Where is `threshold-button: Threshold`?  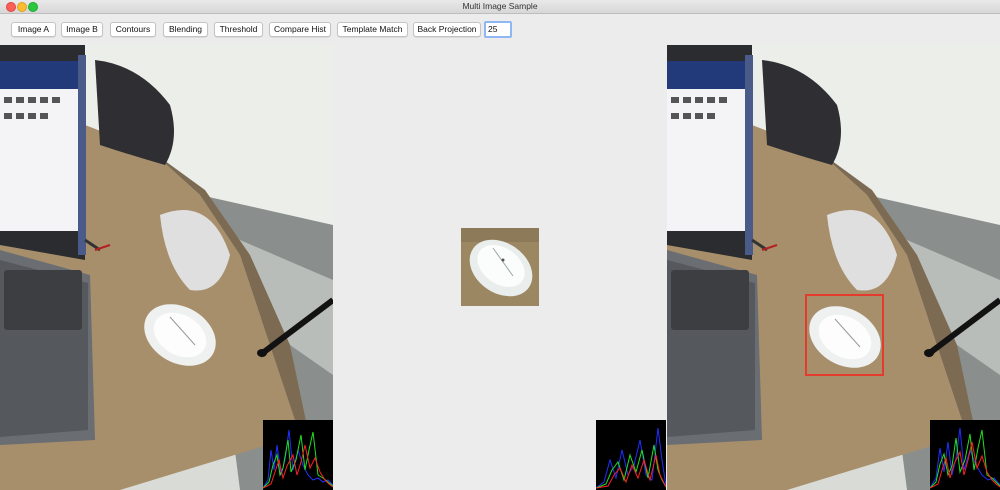 threshold-button: Threshold is located at coordinates (238, 29).